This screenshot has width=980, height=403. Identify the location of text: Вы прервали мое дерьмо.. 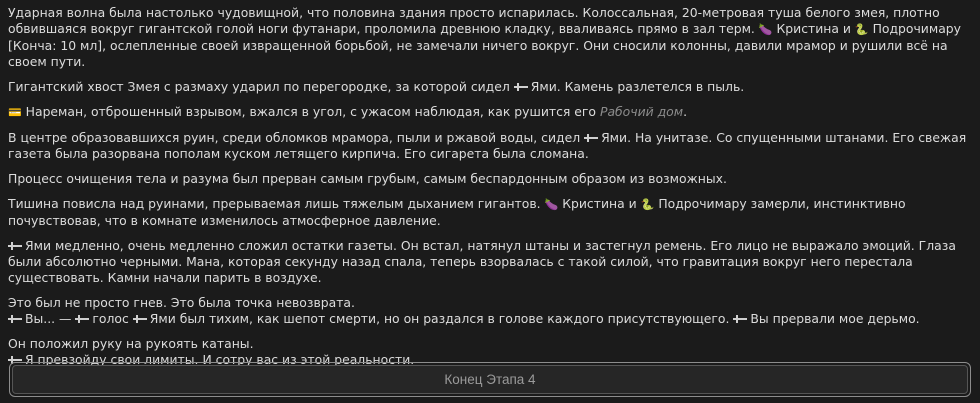
(835, 318).